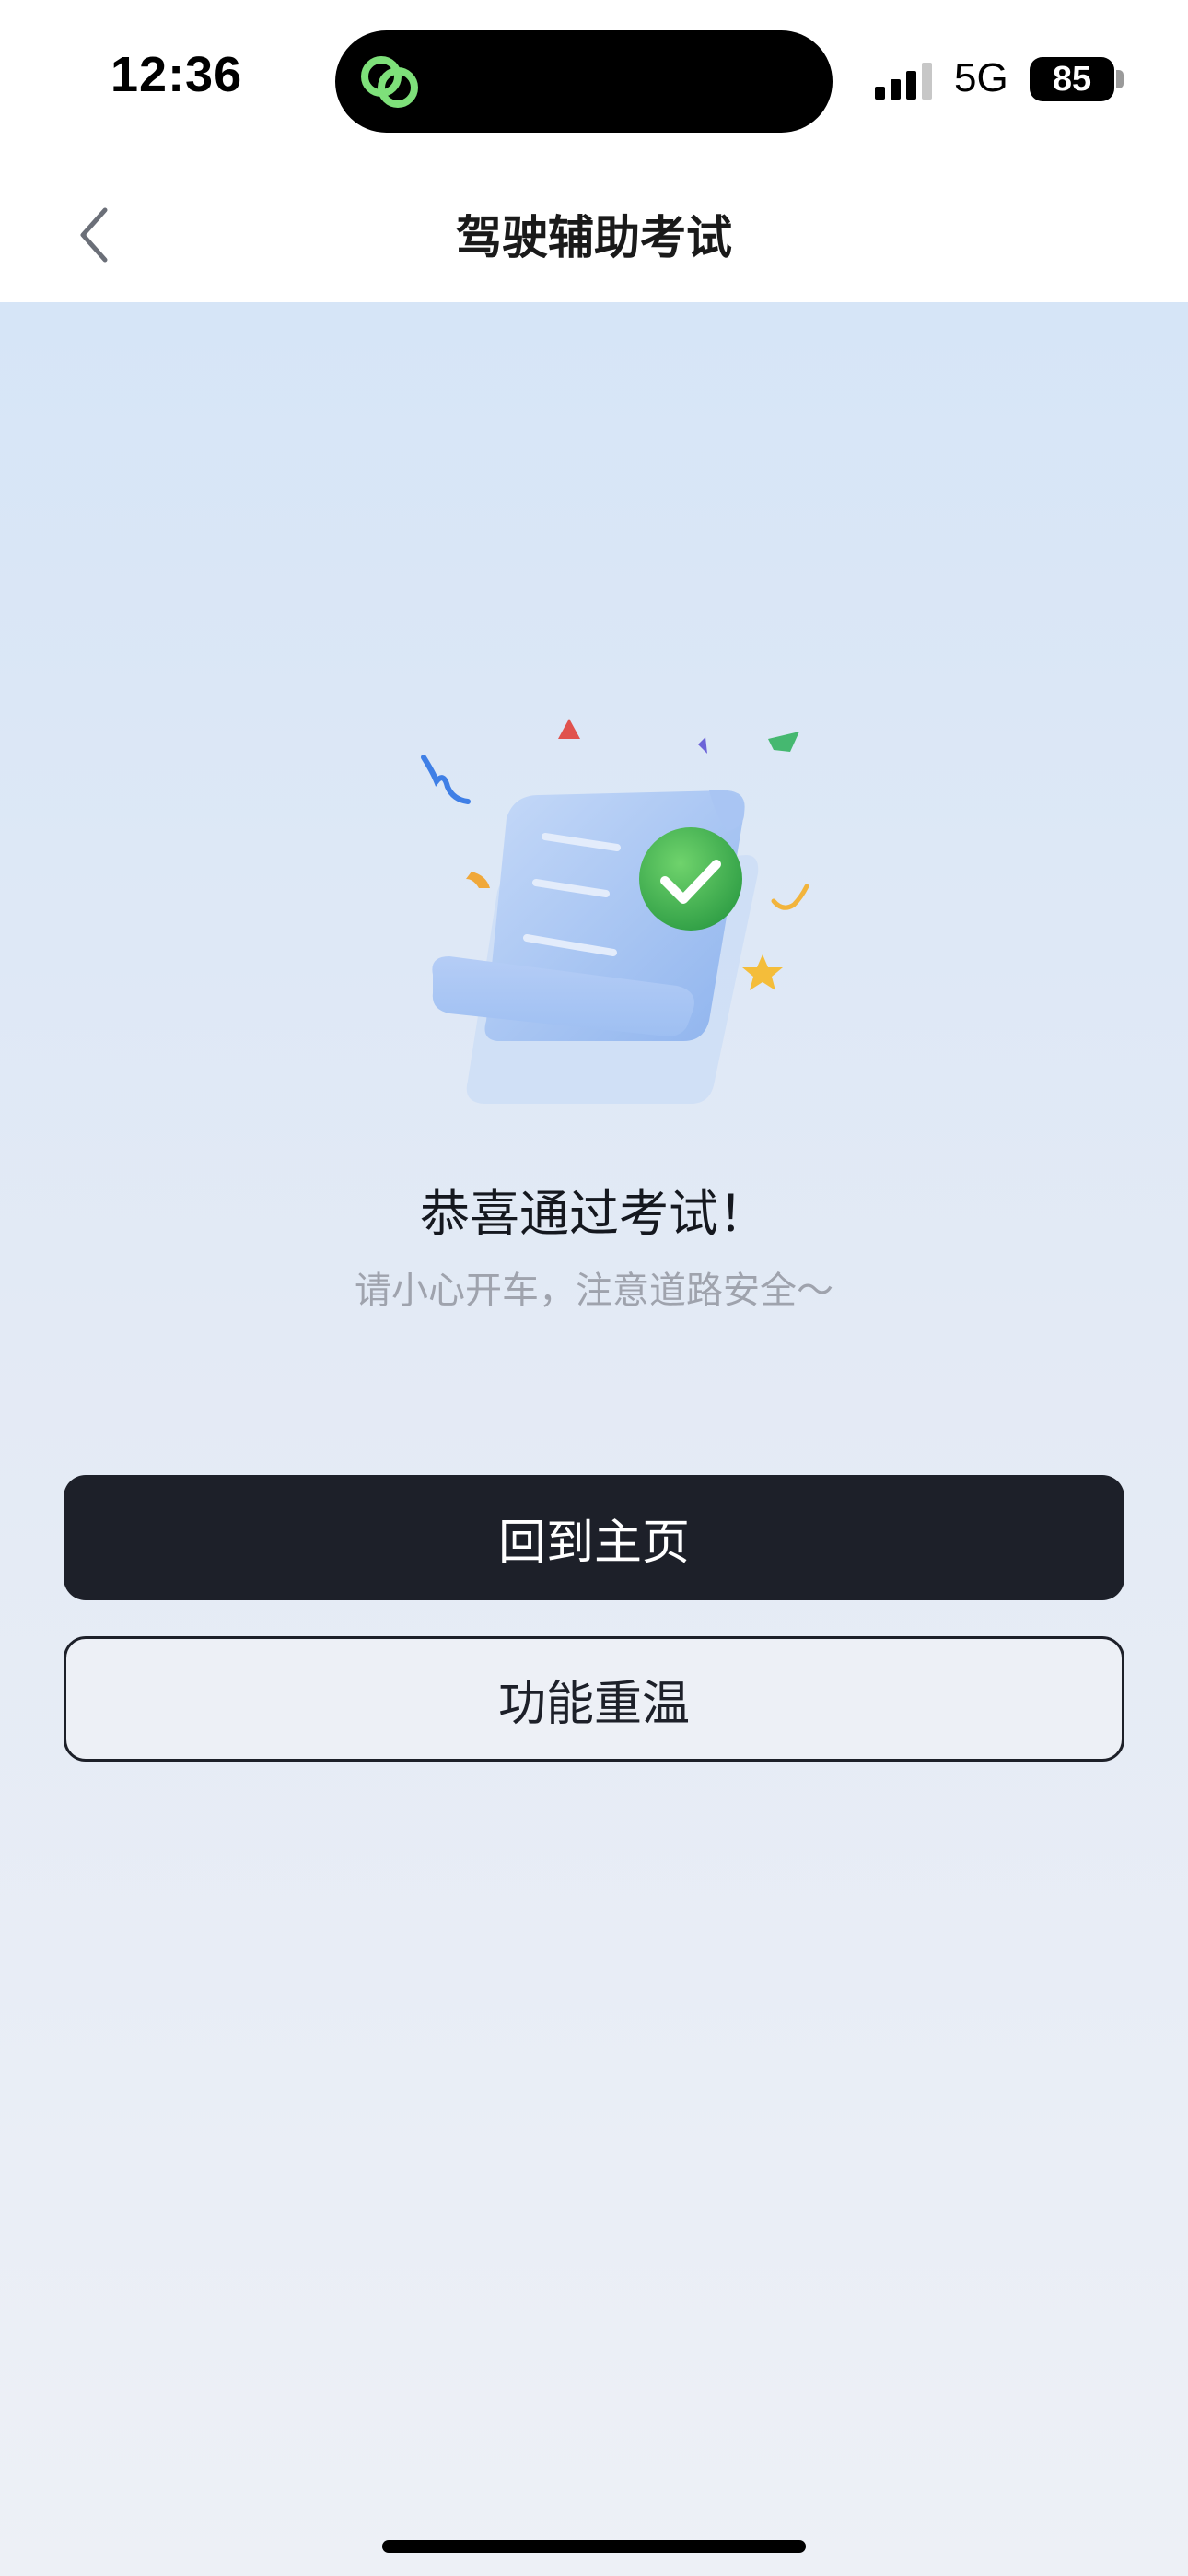  I want to click on battery-tip, so click(1120, 79).